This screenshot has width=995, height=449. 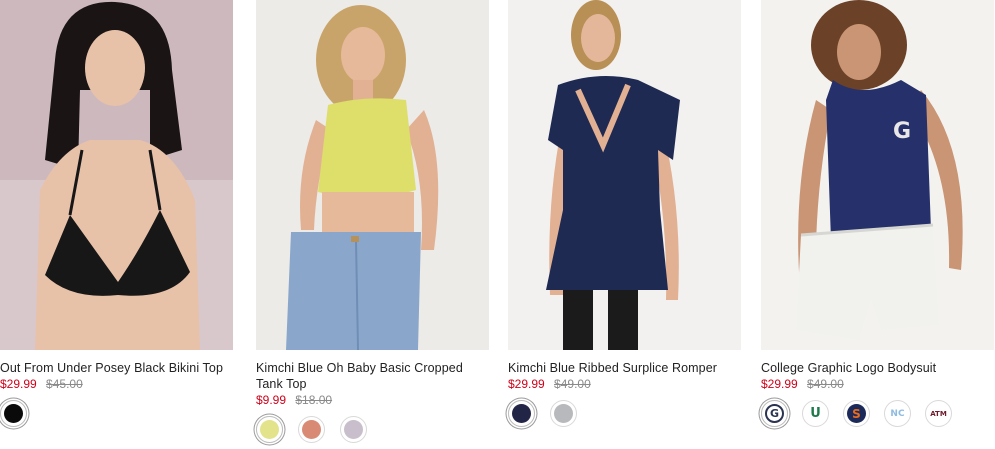 I want to click on swatch-grey, so click(x=563, y=413).